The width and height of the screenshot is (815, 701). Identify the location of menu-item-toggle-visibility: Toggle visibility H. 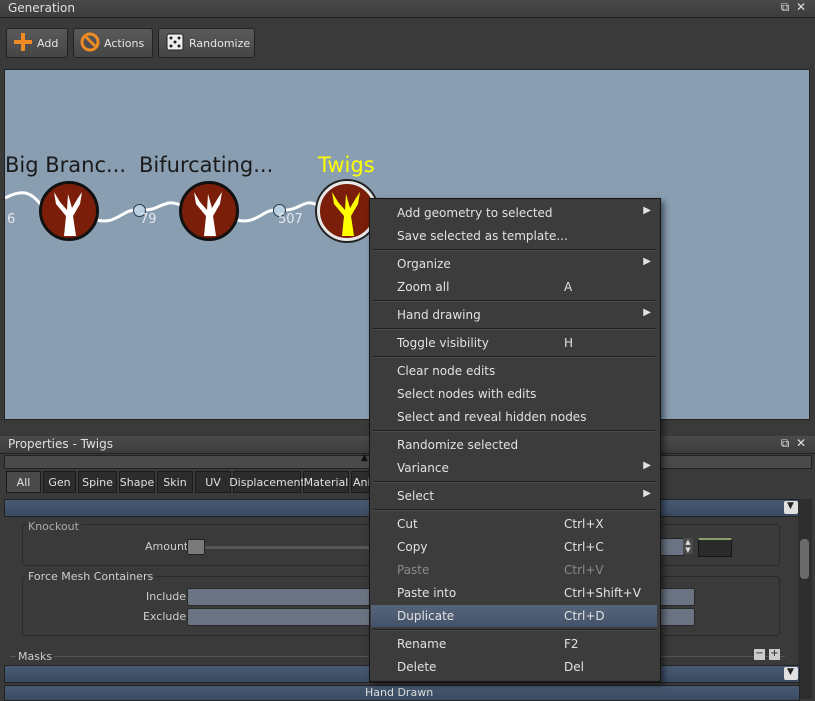
(514, 343).